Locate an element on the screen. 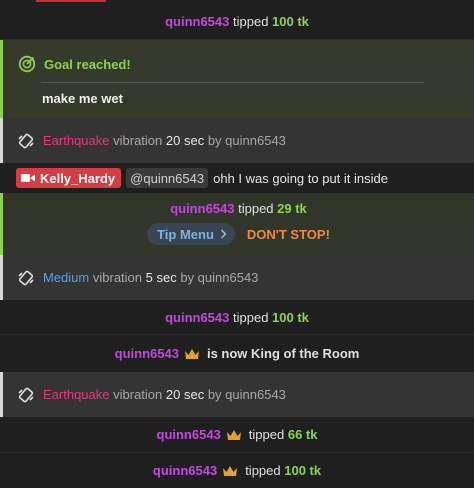 The image size is (474, 488). divider is located at coordinates (232, 82).